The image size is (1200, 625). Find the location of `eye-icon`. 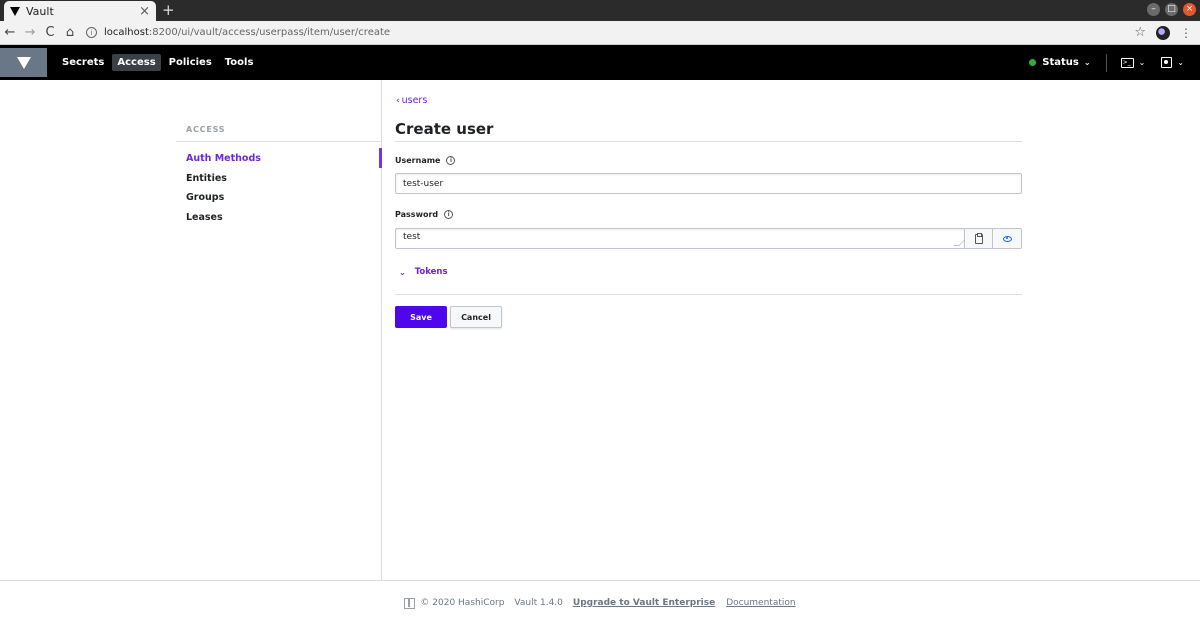

eye-icon is located at coordinates (1007, 238).